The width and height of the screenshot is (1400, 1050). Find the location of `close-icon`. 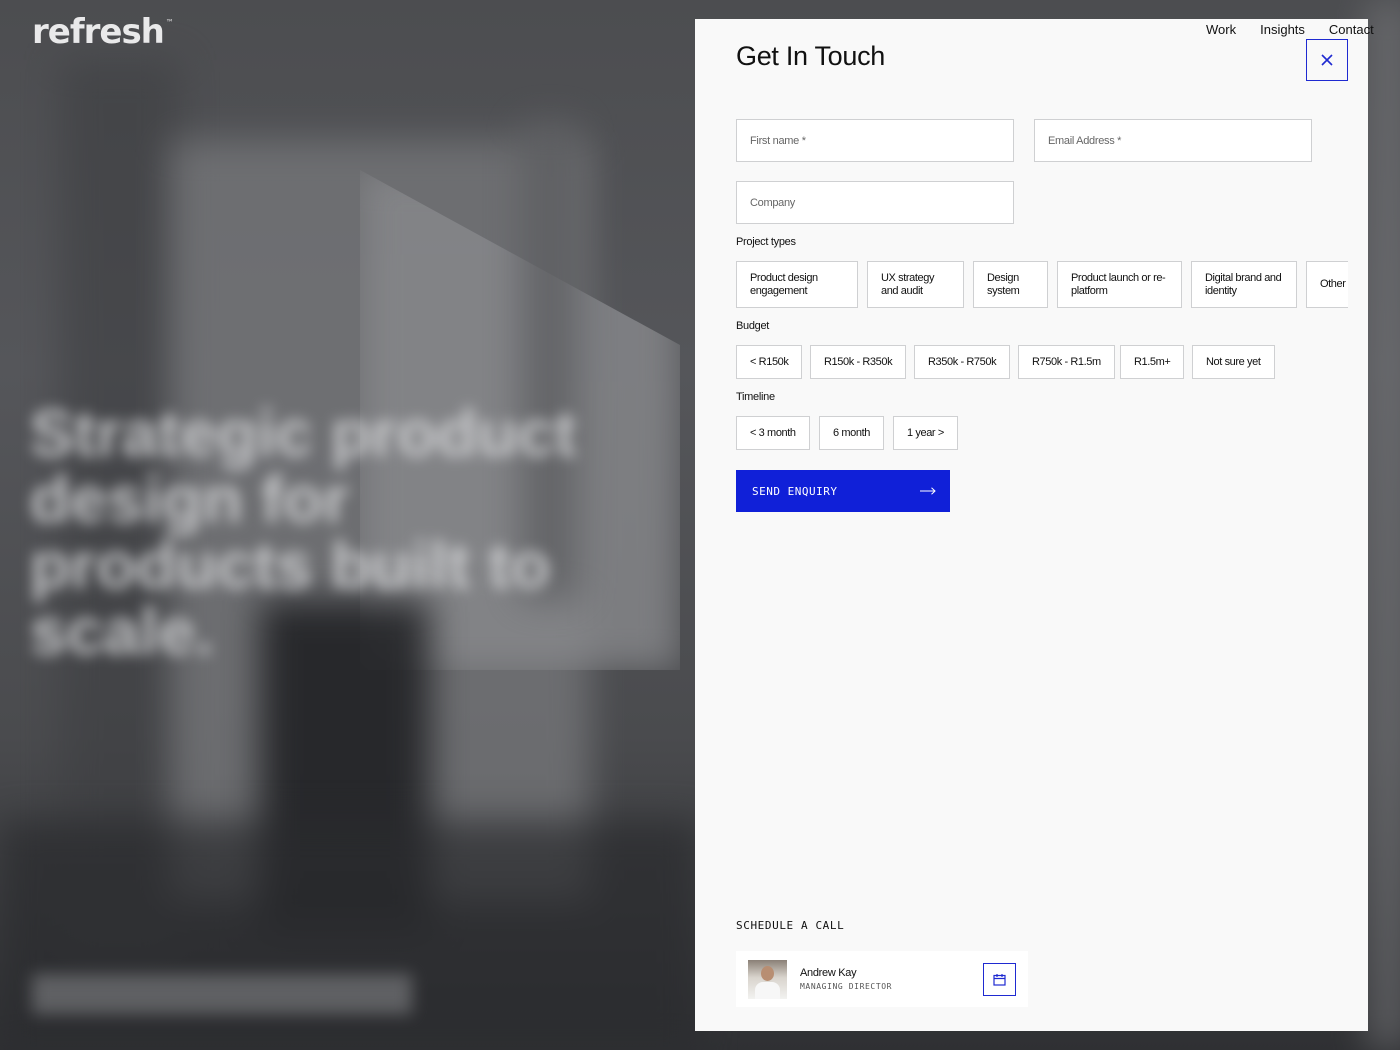

close-icon is located at coordinates (1327, 60).